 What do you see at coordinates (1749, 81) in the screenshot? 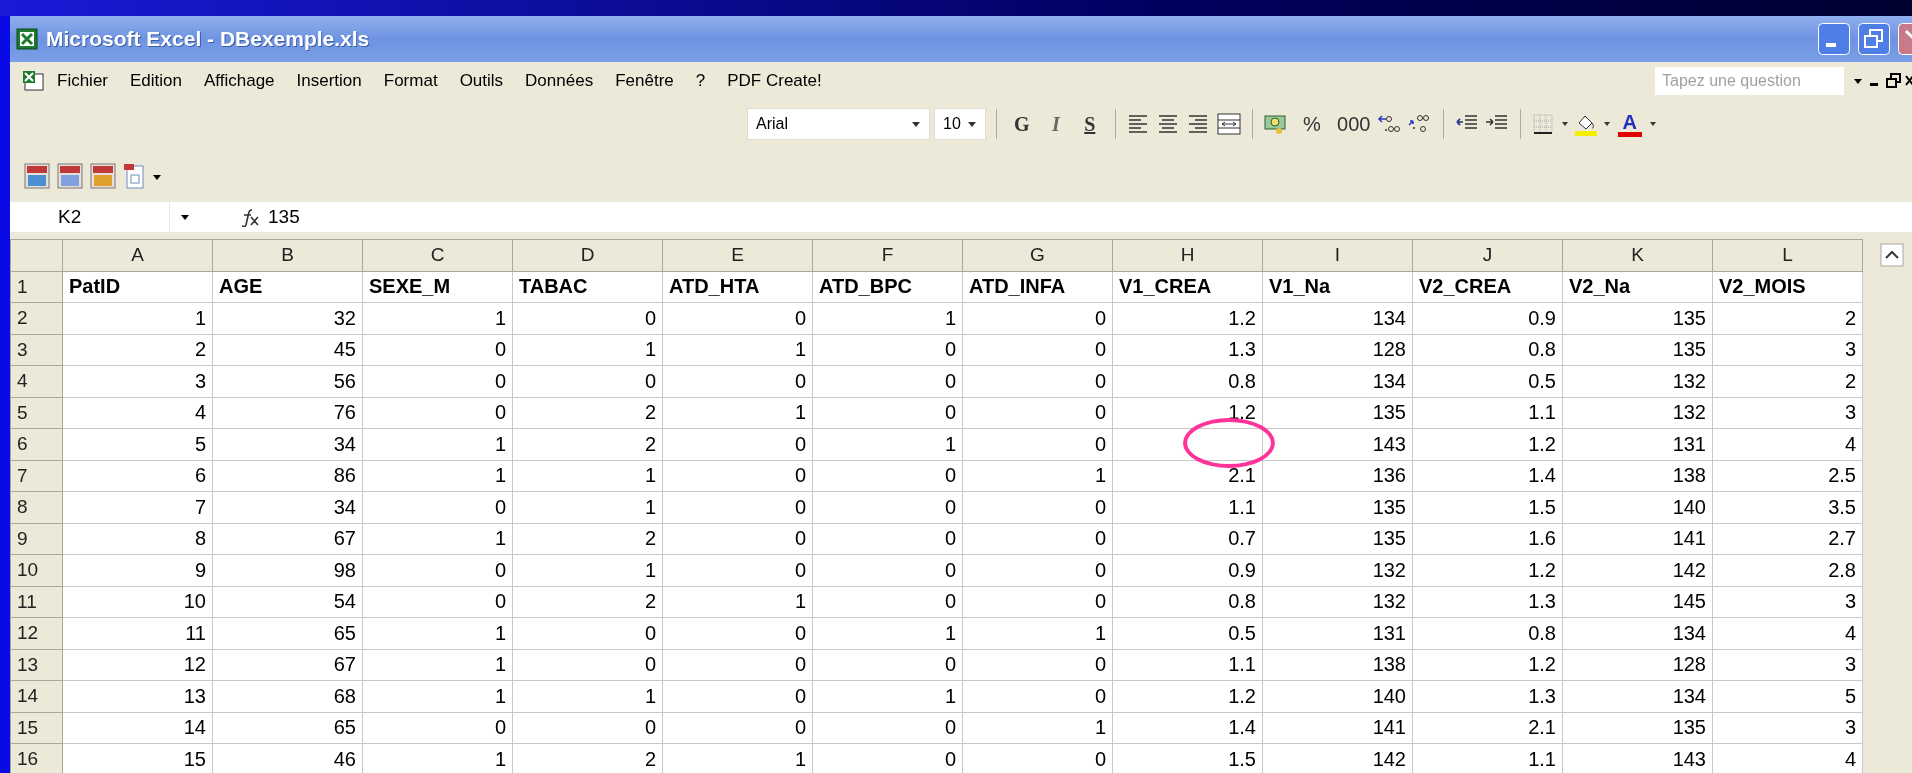
I see `help-field: Tapez une question` at bounding box center [1749, 81].